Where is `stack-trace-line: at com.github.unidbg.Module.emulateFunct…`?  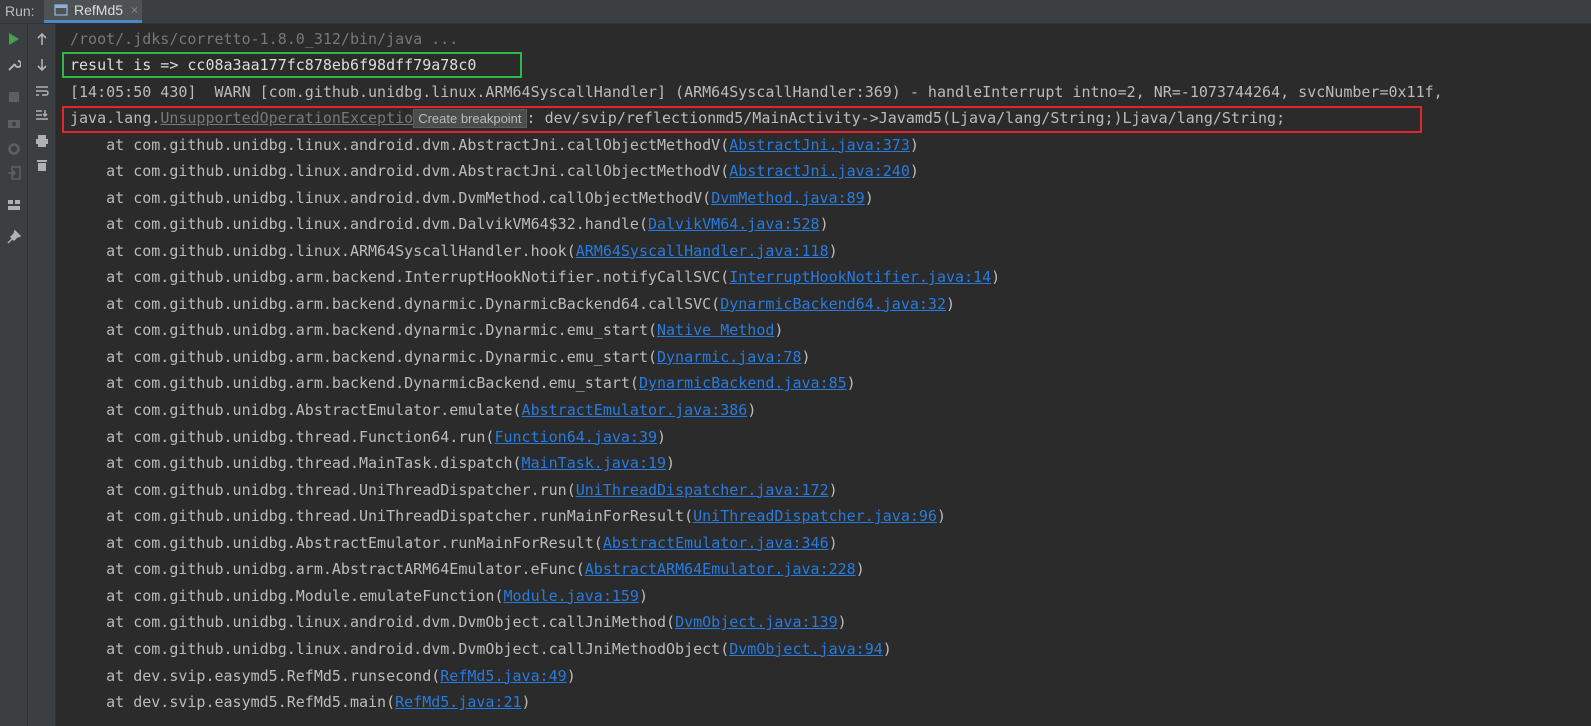 stack-trace-line: at com.github.unidbg.Module.emulateFunct… is located at coordinates (359, 596).